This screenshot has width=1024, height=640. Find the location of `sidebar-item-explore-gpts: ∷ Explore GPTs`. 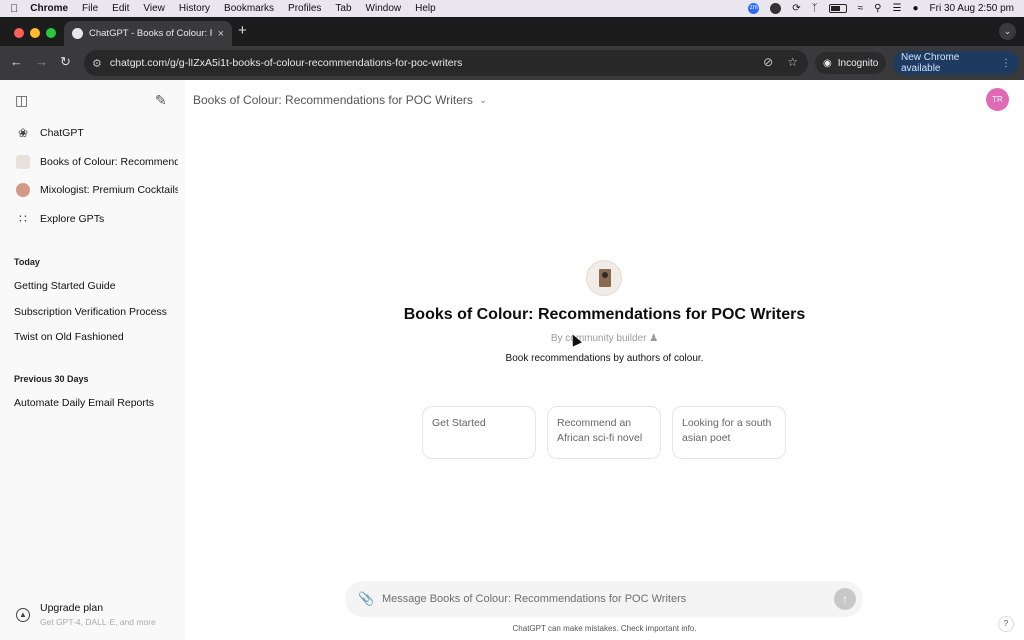

sidebar-item-explore-gpts: ∷ Explore GPTs is located at coordinates (93, 219).